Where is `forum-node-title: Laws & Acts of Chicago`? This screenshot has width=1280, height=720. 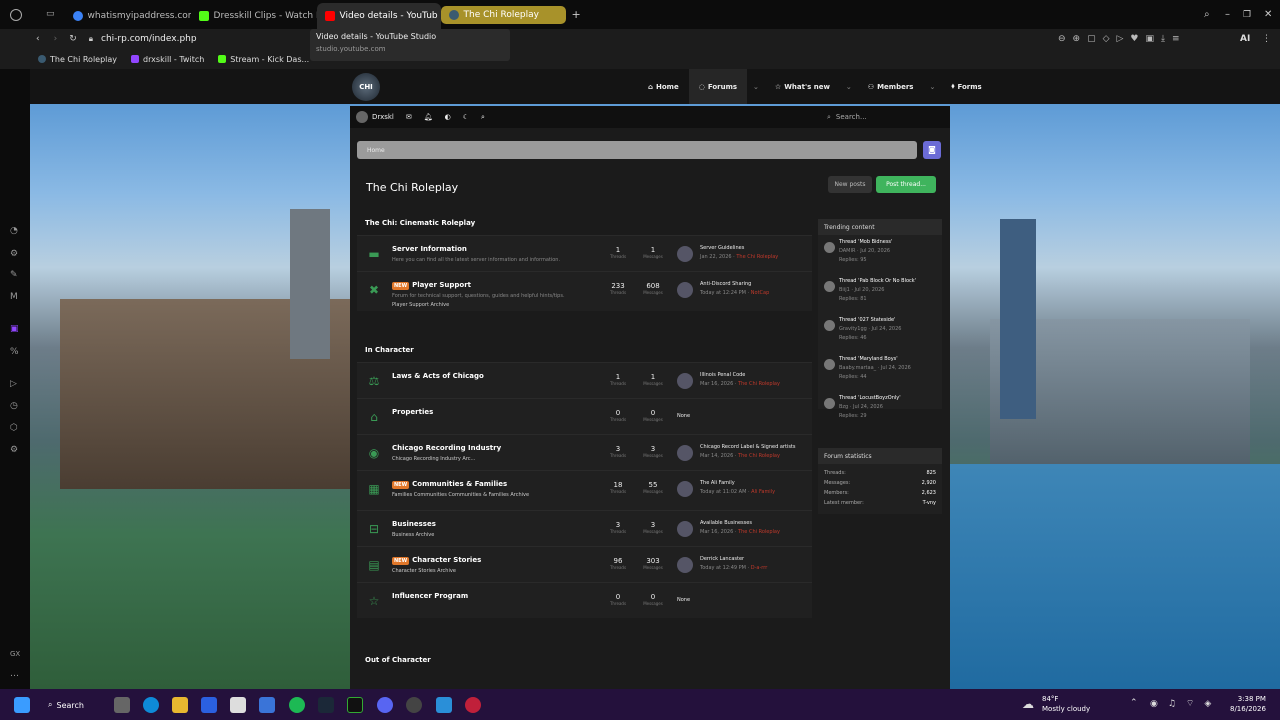 forum-node-title: Laws & Acts of Chicago is located at coordinates (438, 376).